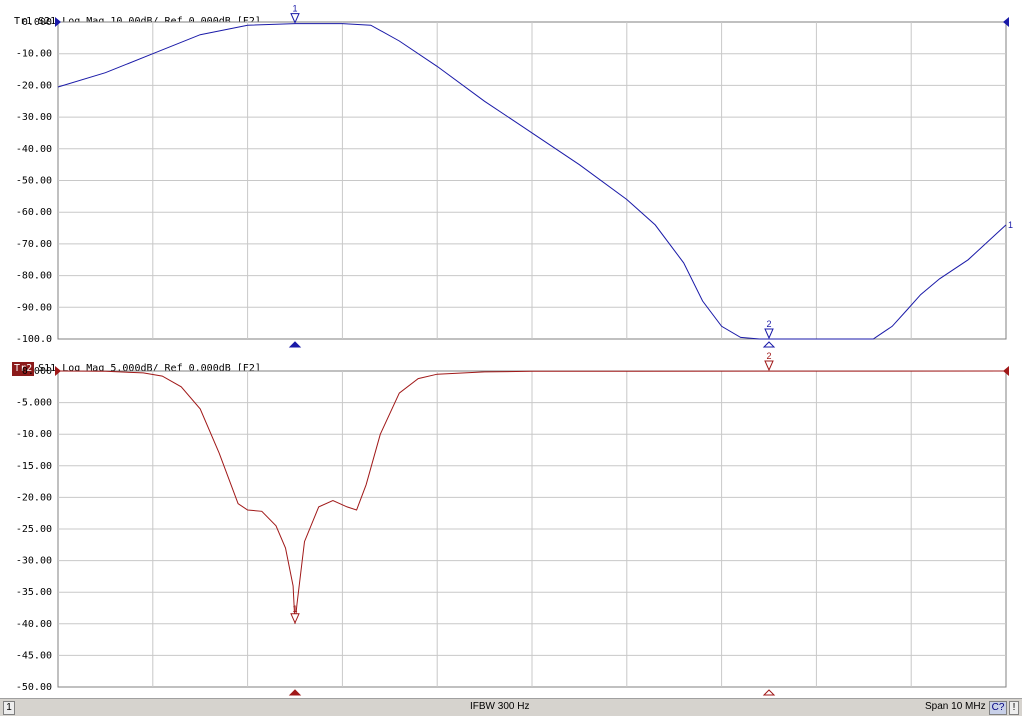  Describe the element at coordinates (955, 706) in the screenshot. I see `span-readout: Span 10 MHz` at that location.